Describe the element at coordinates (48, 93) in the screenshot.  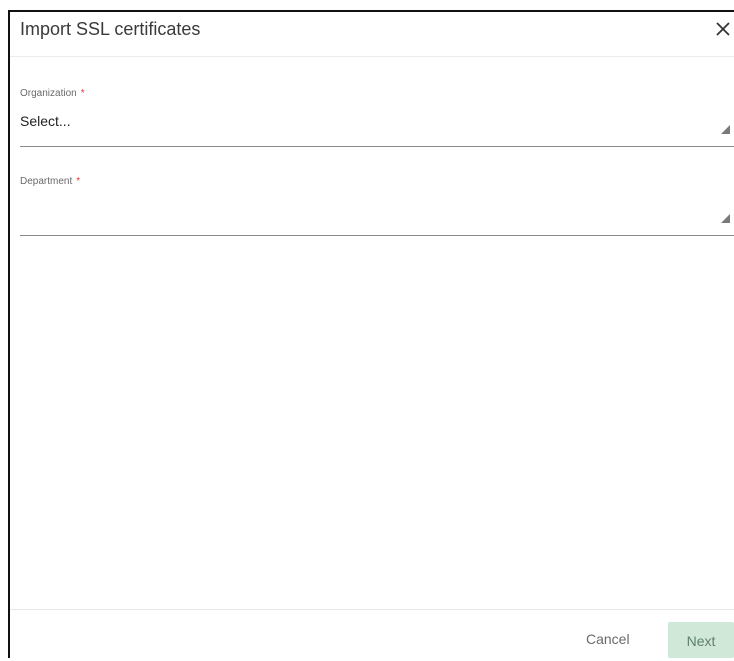
I see `organization-label-text: Organization` at that location.